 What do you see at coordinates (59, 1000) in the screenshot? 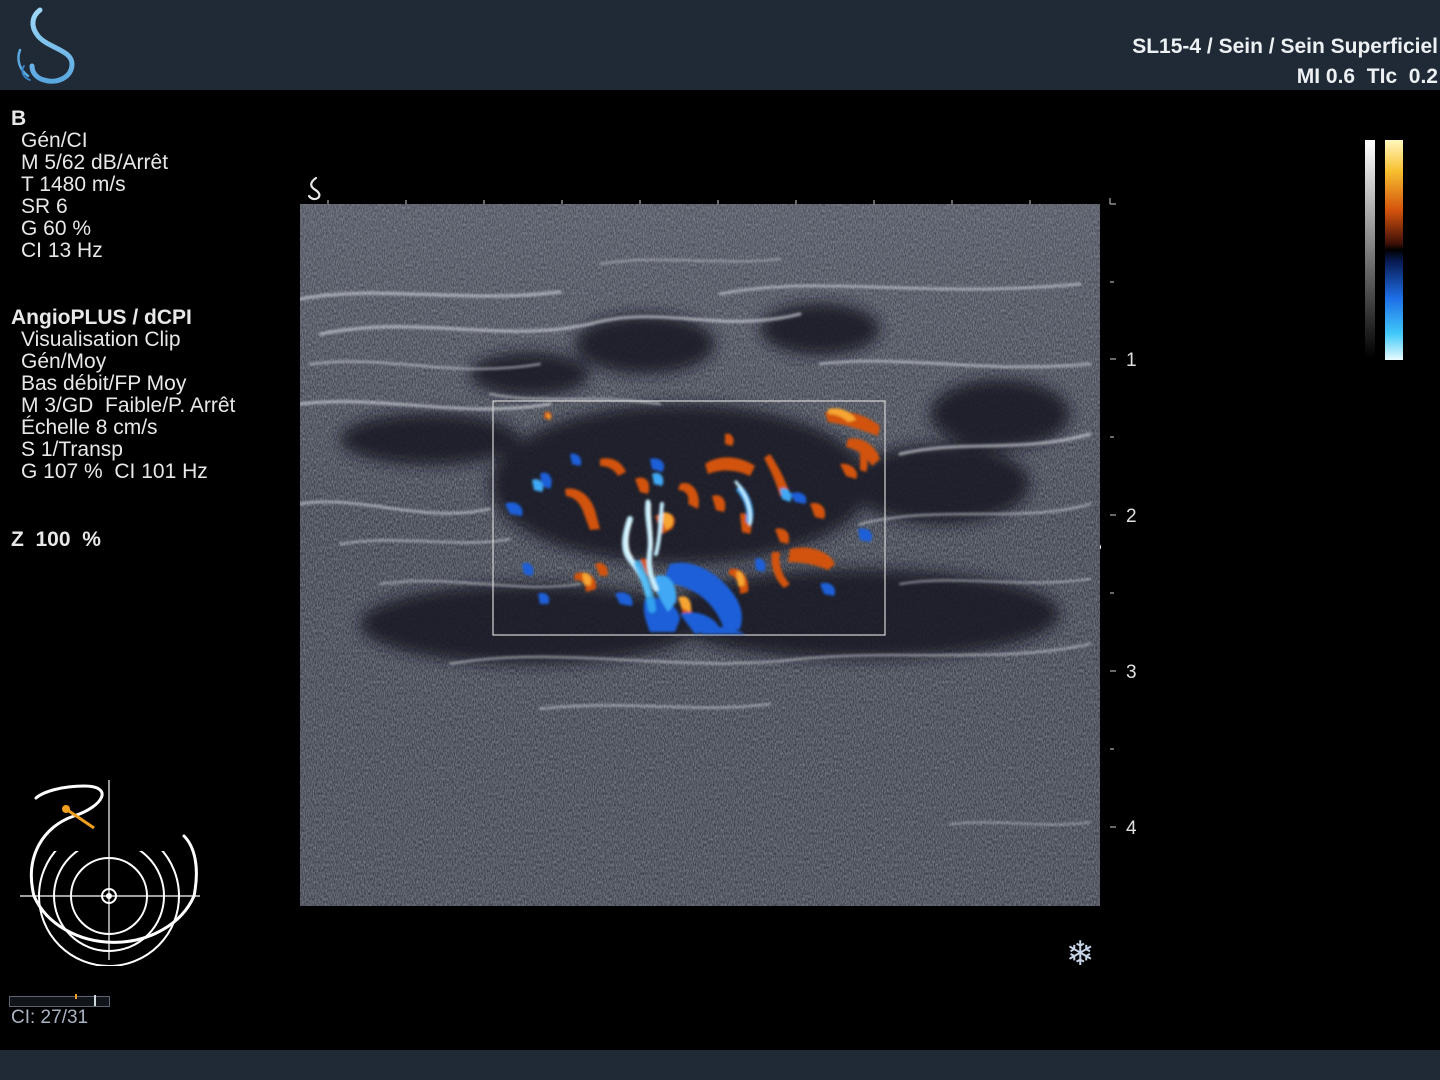
I see `cine-loop-slider` at bounding box center [59, 1000].